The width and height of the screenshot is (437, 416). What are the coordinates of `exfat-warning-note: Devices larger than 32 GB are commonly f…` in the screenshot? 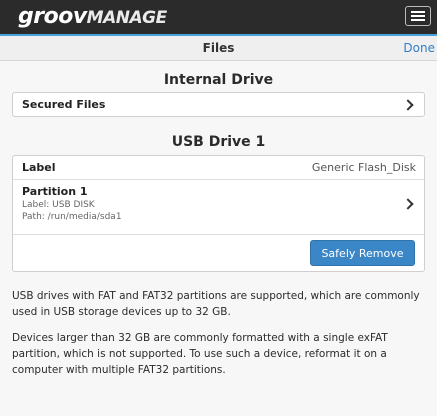 It's located at (200, 354).